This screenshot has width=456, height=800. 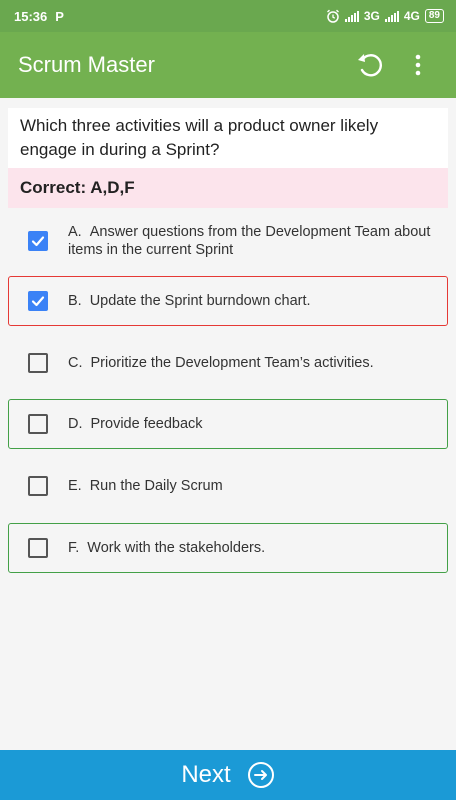 I want to click on notification-icon: P, so click(x=59, y=16).